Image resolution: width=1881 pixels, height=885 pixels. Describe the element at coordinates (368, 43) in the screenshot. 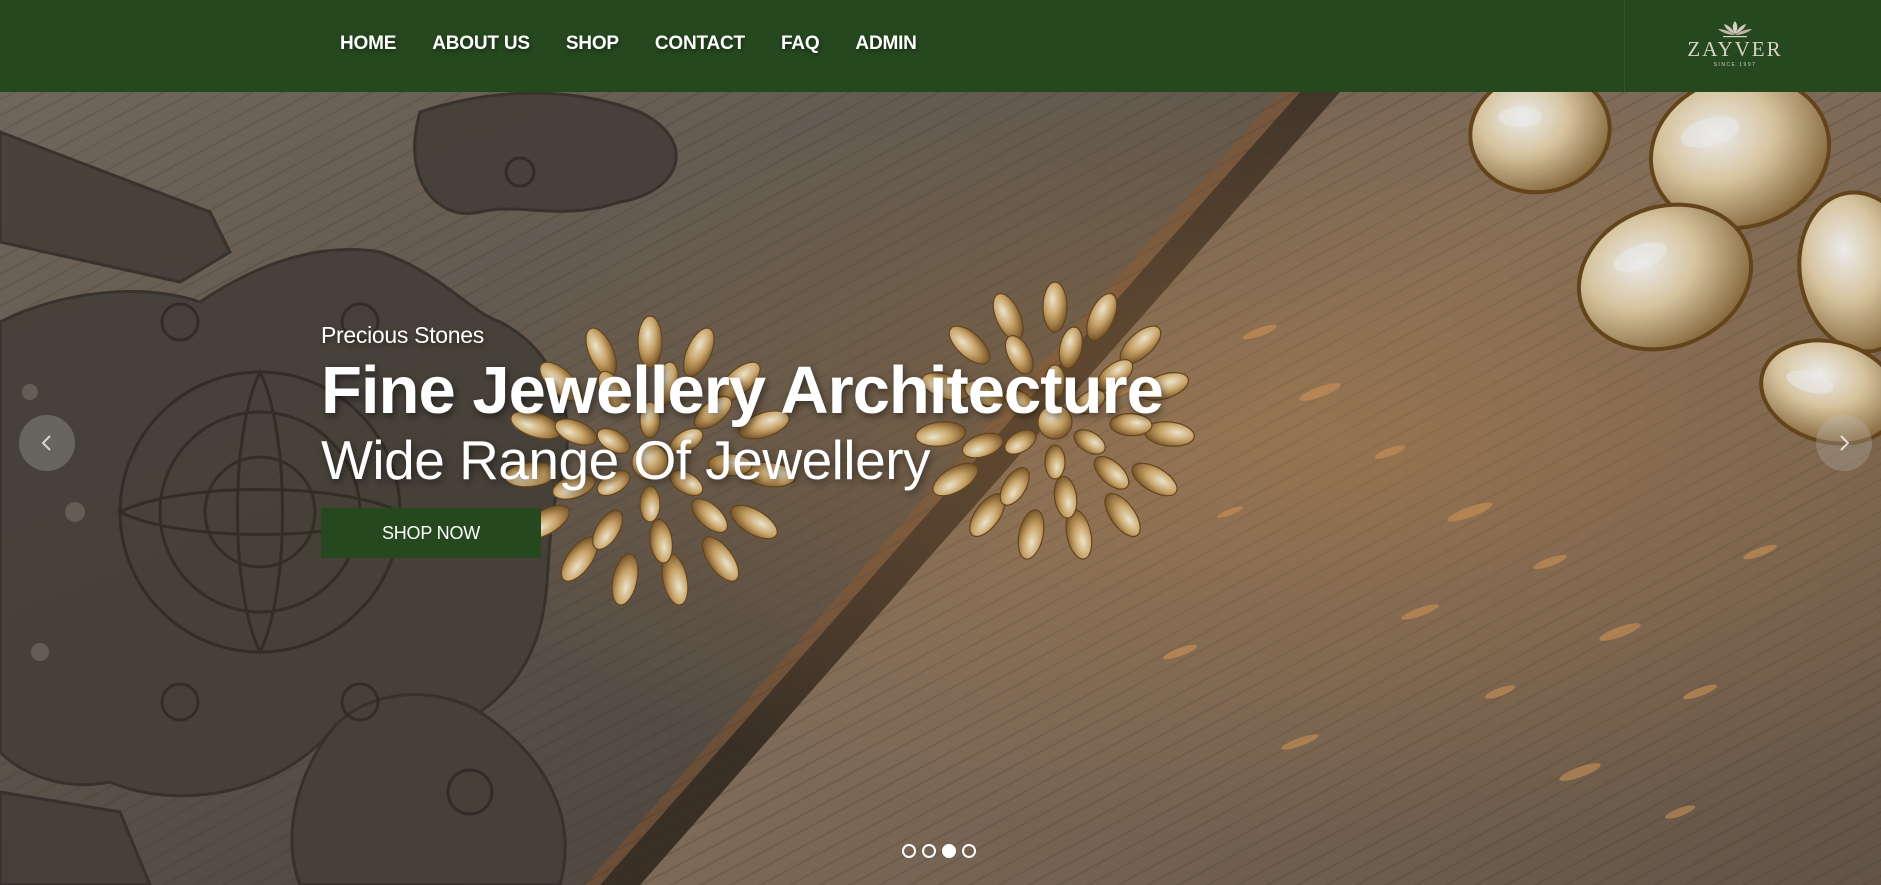

I see `nav-home-link: HOME` at that location.